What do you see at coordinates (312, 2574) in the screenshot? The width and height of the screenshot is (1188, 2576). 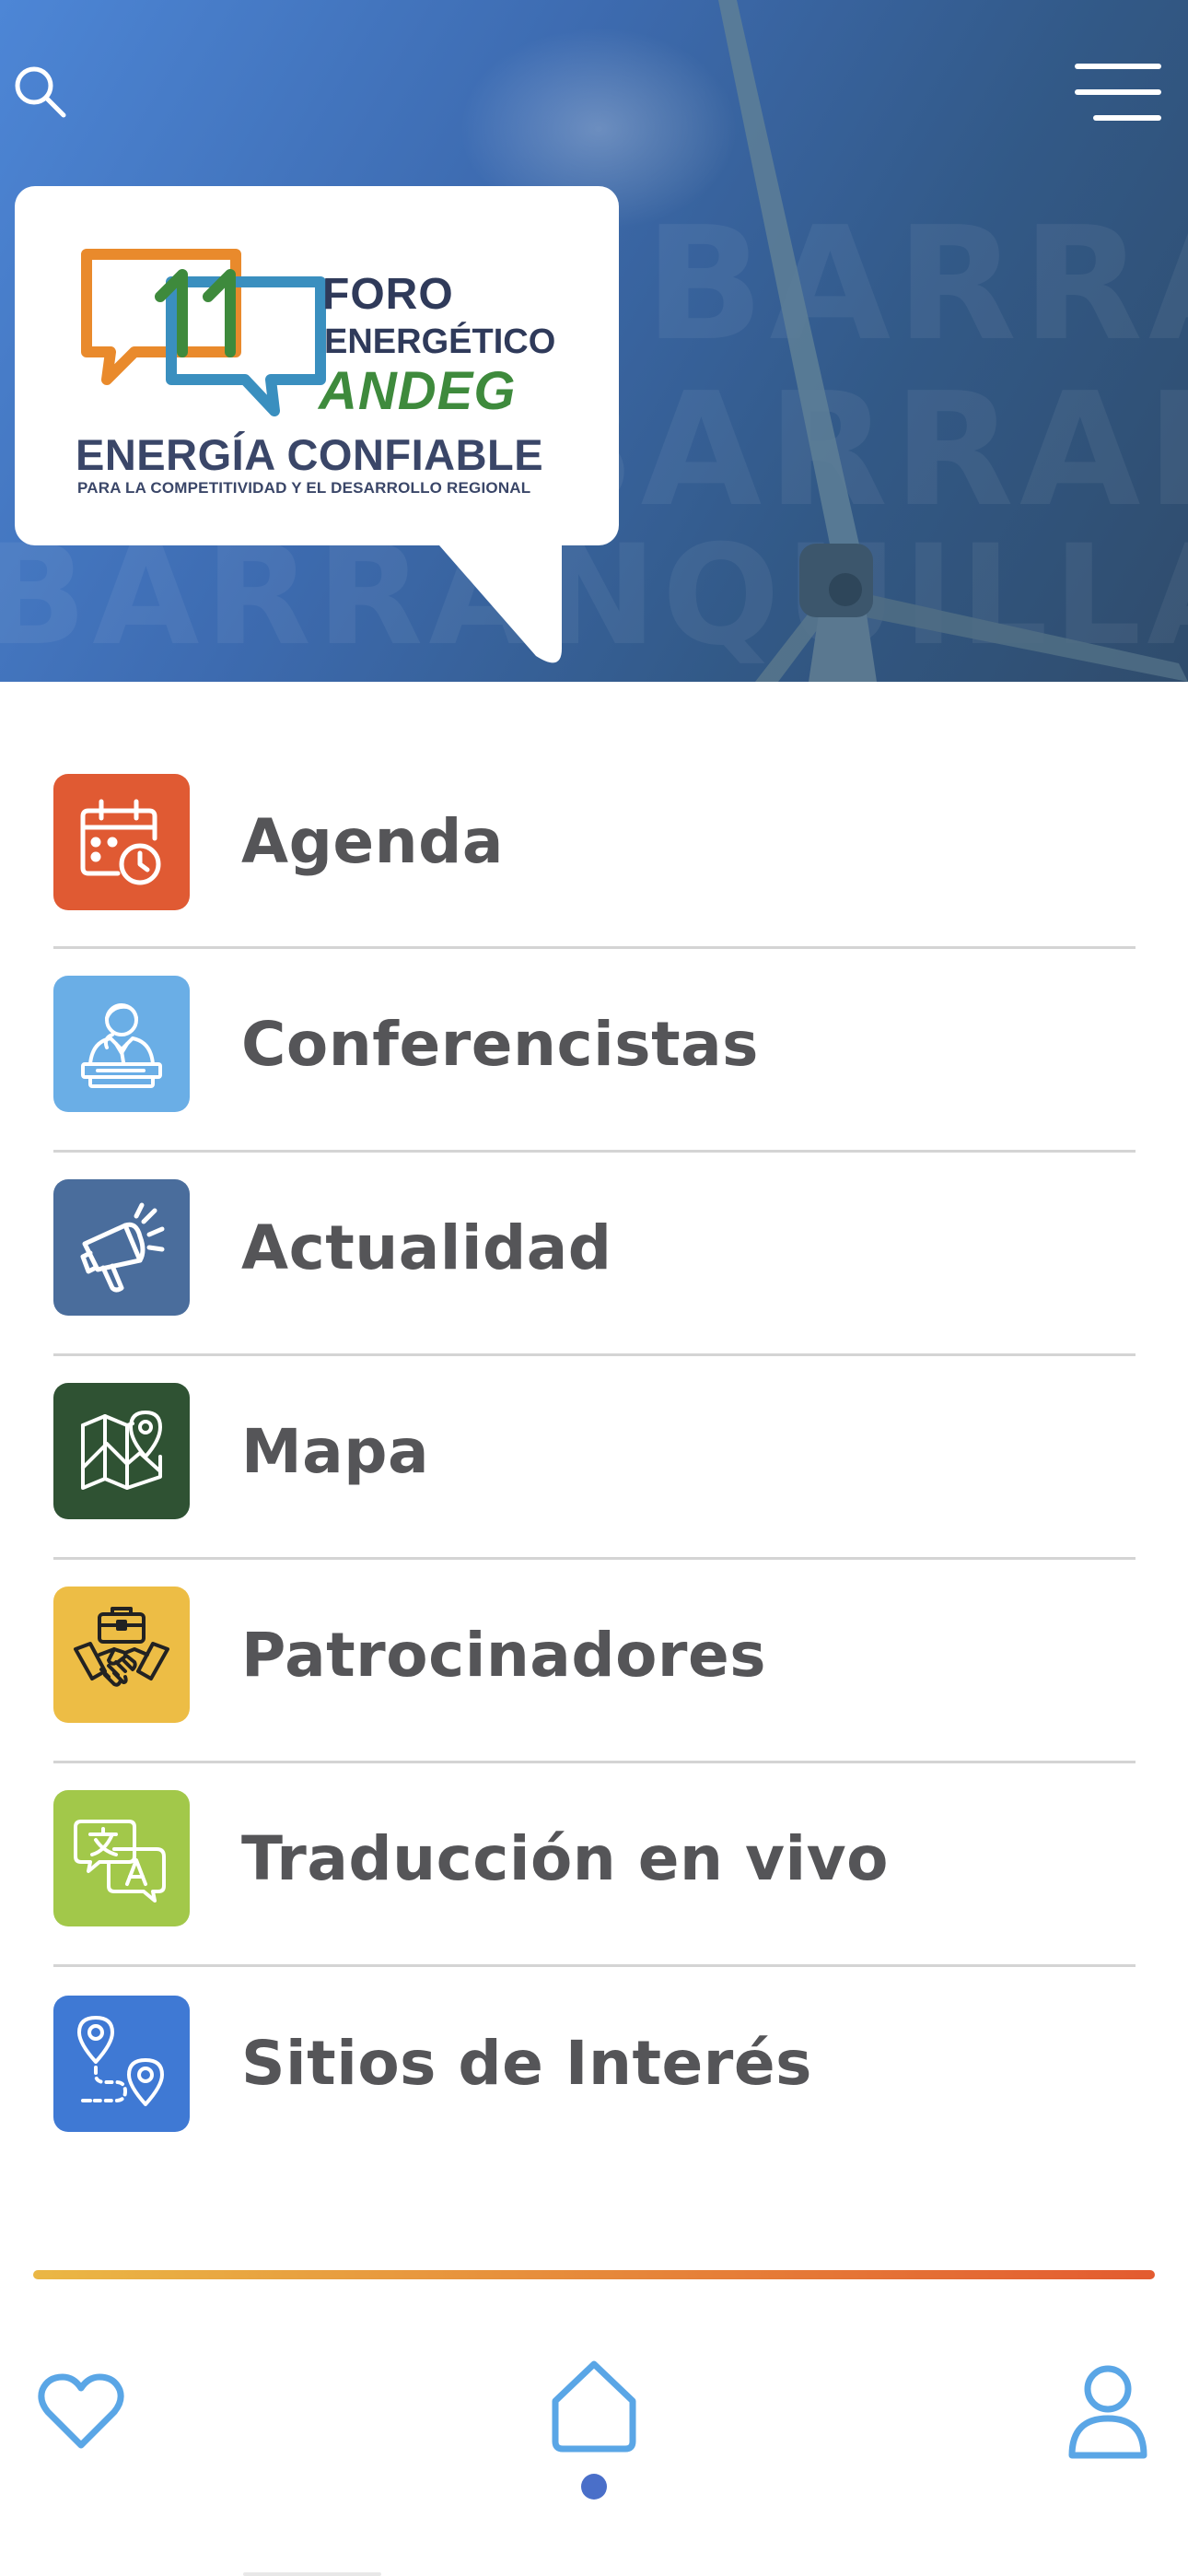 I see `system-home-indicator` at bounding box center [312, 2574].